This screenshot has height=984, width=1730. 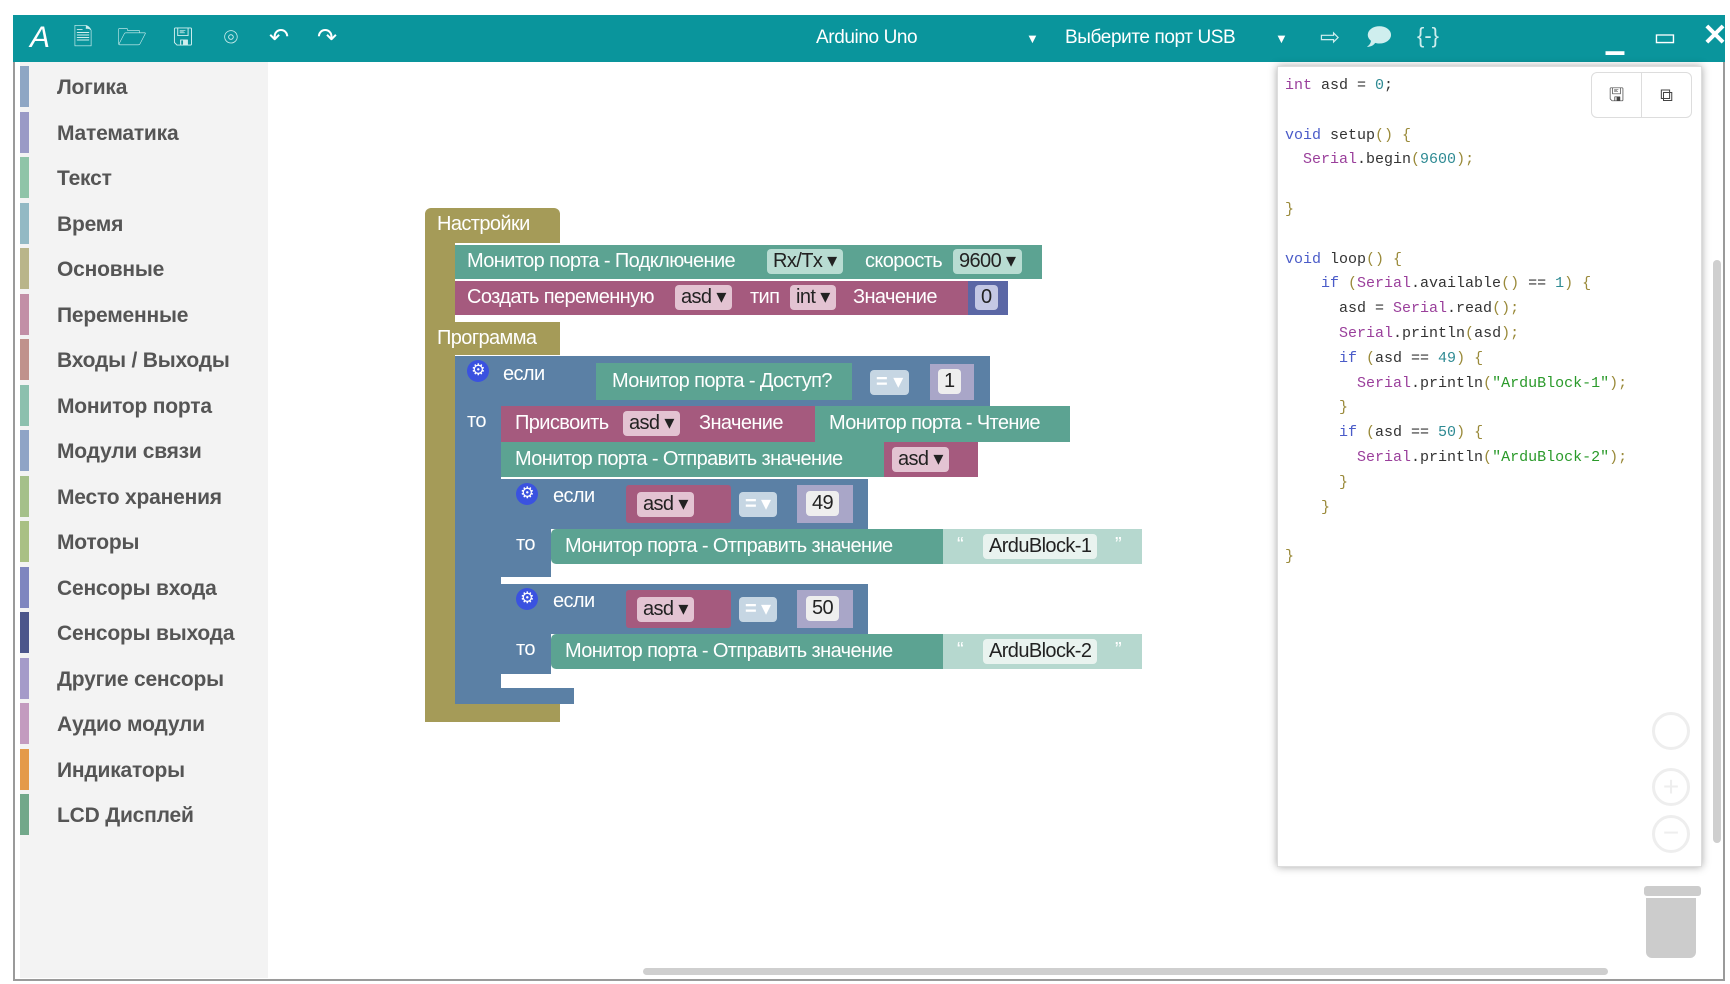 What do you see at coordinates (144, 314) in the screenshot?
I see `sidebar-item: Переменные` at bounding box center [144, 314].